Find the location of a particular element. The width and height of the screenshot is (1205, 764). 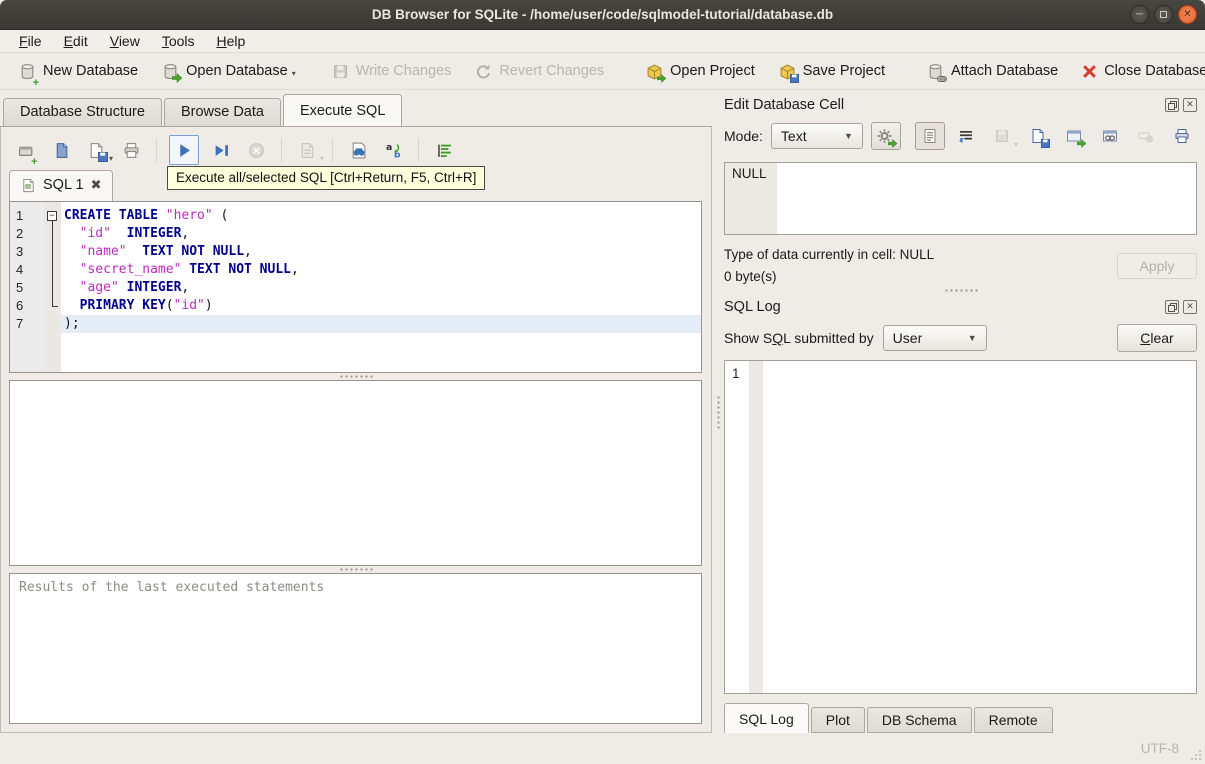

tab-execute-sql: Execute SQL is located at coordinates (342, 110).